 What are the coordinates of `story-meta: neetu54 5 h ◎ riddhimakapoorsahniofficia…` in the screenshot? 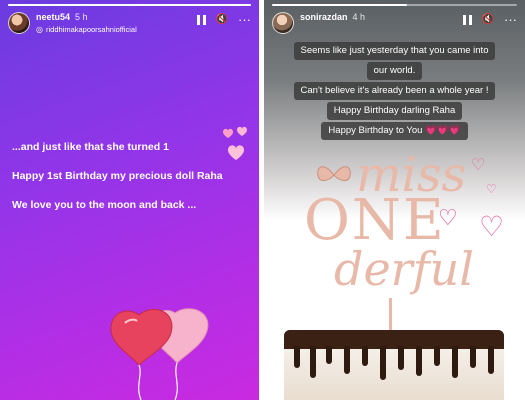 It's located at (111, 23).